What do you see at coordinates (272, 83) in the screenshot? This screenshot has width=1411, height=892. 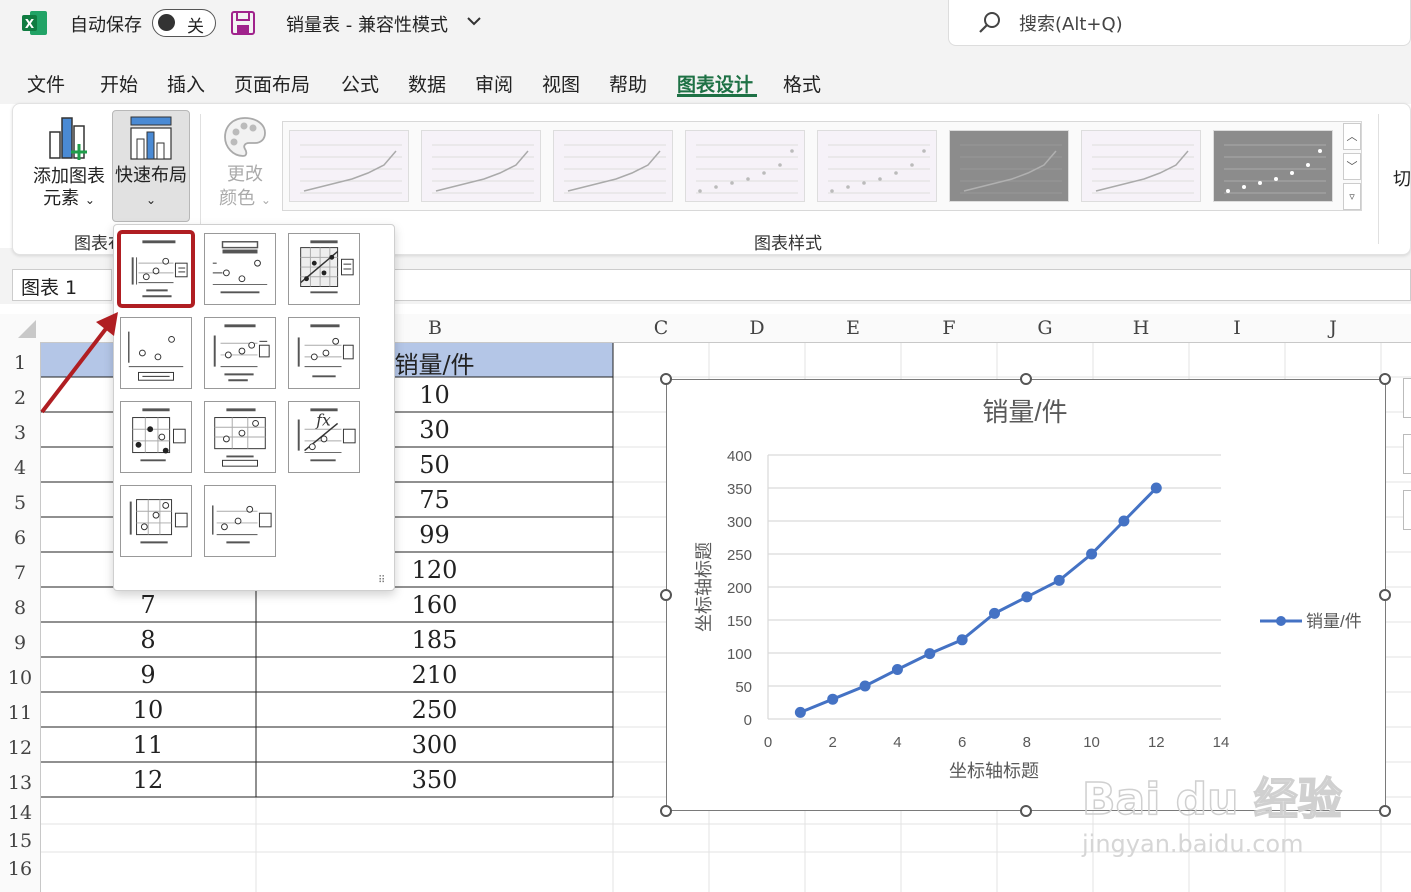 I see `tab-page-layout: 页面布局` at bounding box center [272, 83].